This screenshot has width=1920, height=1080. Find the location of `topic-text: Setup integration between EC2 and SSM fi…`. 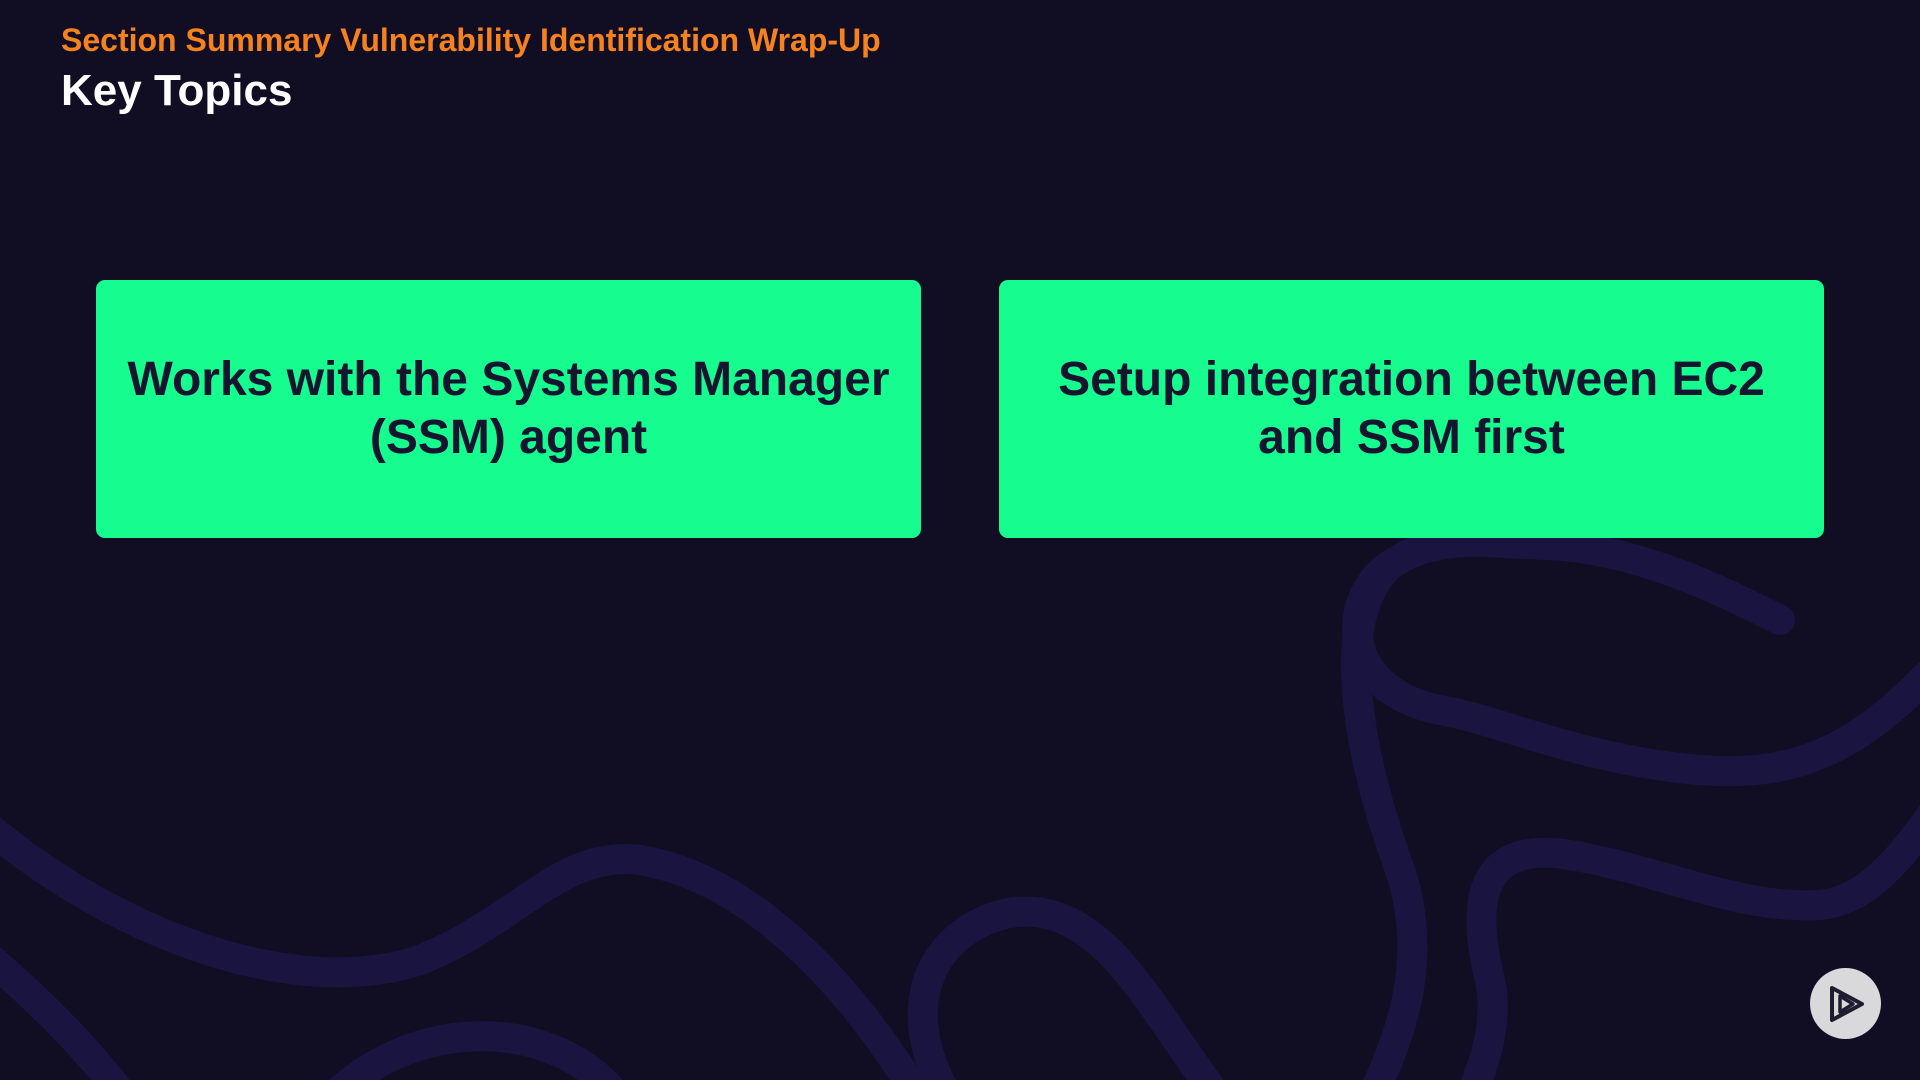

topic-text: Setup integration between EC2 and SSM fi… is located at coordinates (1411, 408).